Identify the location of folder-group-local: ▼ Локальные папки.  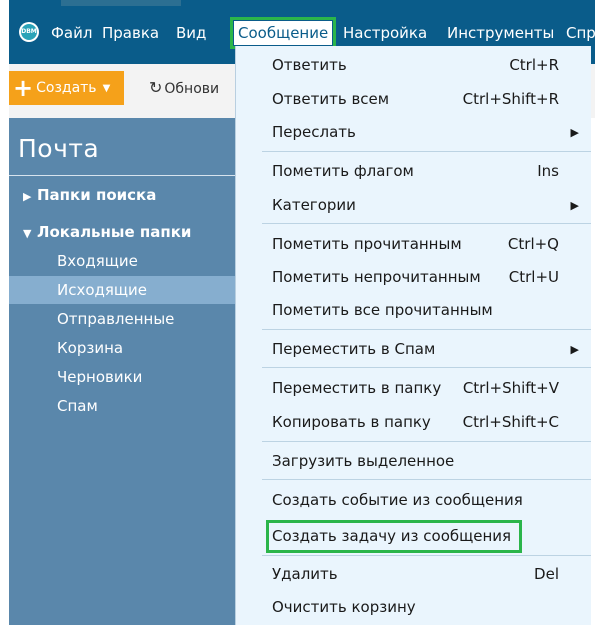
(107, 232).